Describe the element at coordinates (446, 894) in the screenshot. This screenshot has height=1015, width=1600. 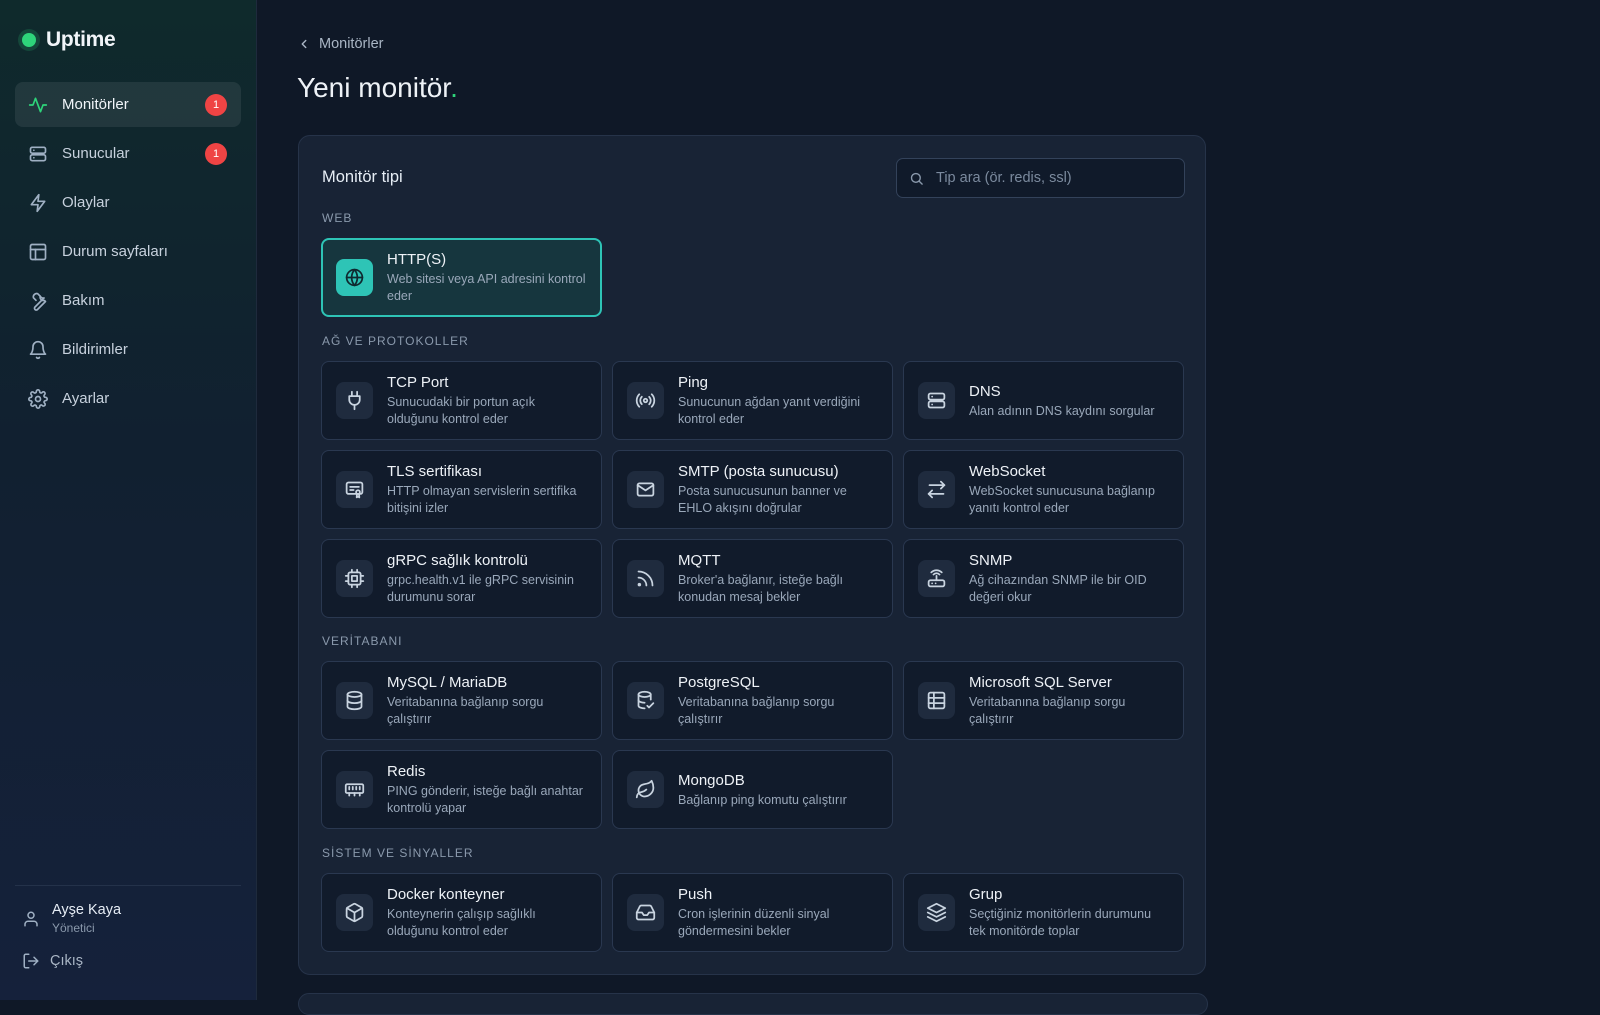
I see `card-title: Docker konteyner` at that location.